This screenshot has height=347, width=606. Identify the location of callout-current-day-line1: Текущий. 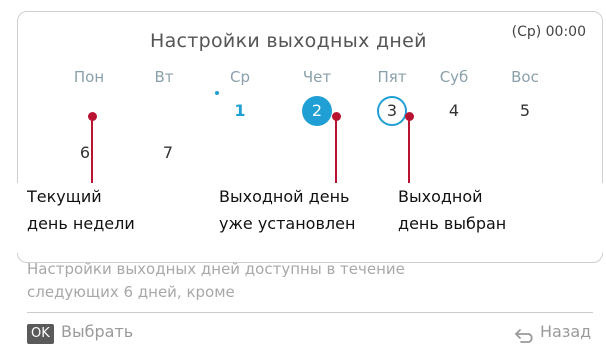
(64, 196).